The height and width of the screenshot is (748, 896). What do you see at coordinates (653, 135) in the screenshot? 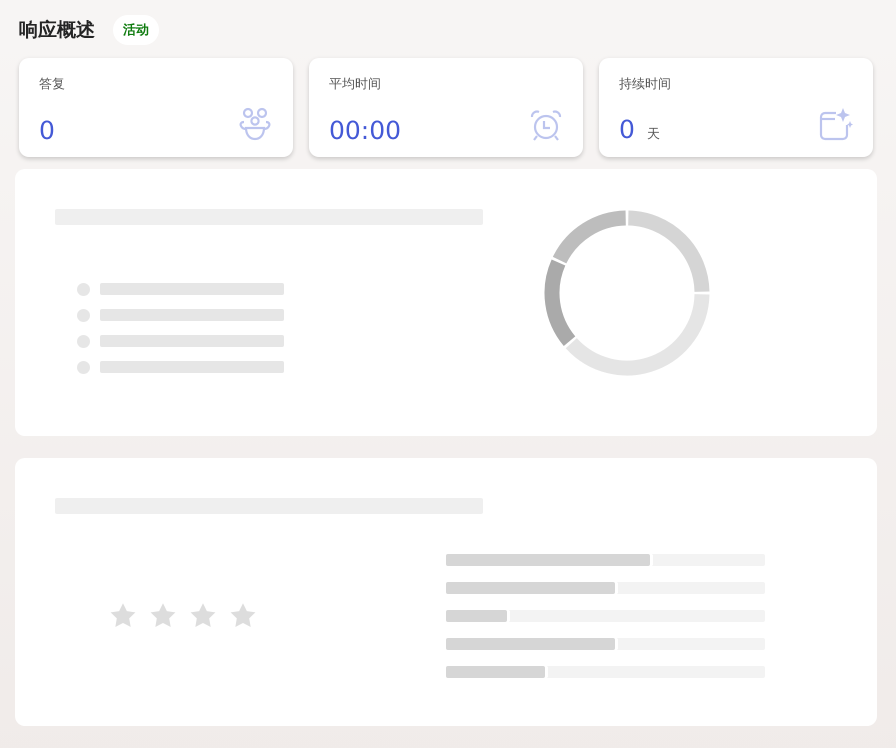
I see `stat-unit: 天` at bounding box center [653, 135].